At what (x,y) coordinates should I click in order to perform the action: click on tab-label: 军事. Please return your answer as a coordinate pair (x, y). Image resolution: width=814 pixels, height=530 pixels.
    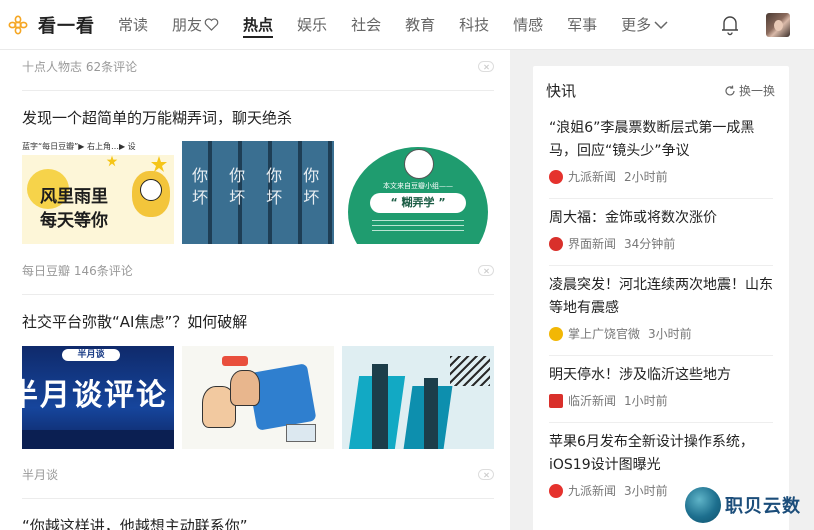
    Looking at the image, I should click on (582, 25).